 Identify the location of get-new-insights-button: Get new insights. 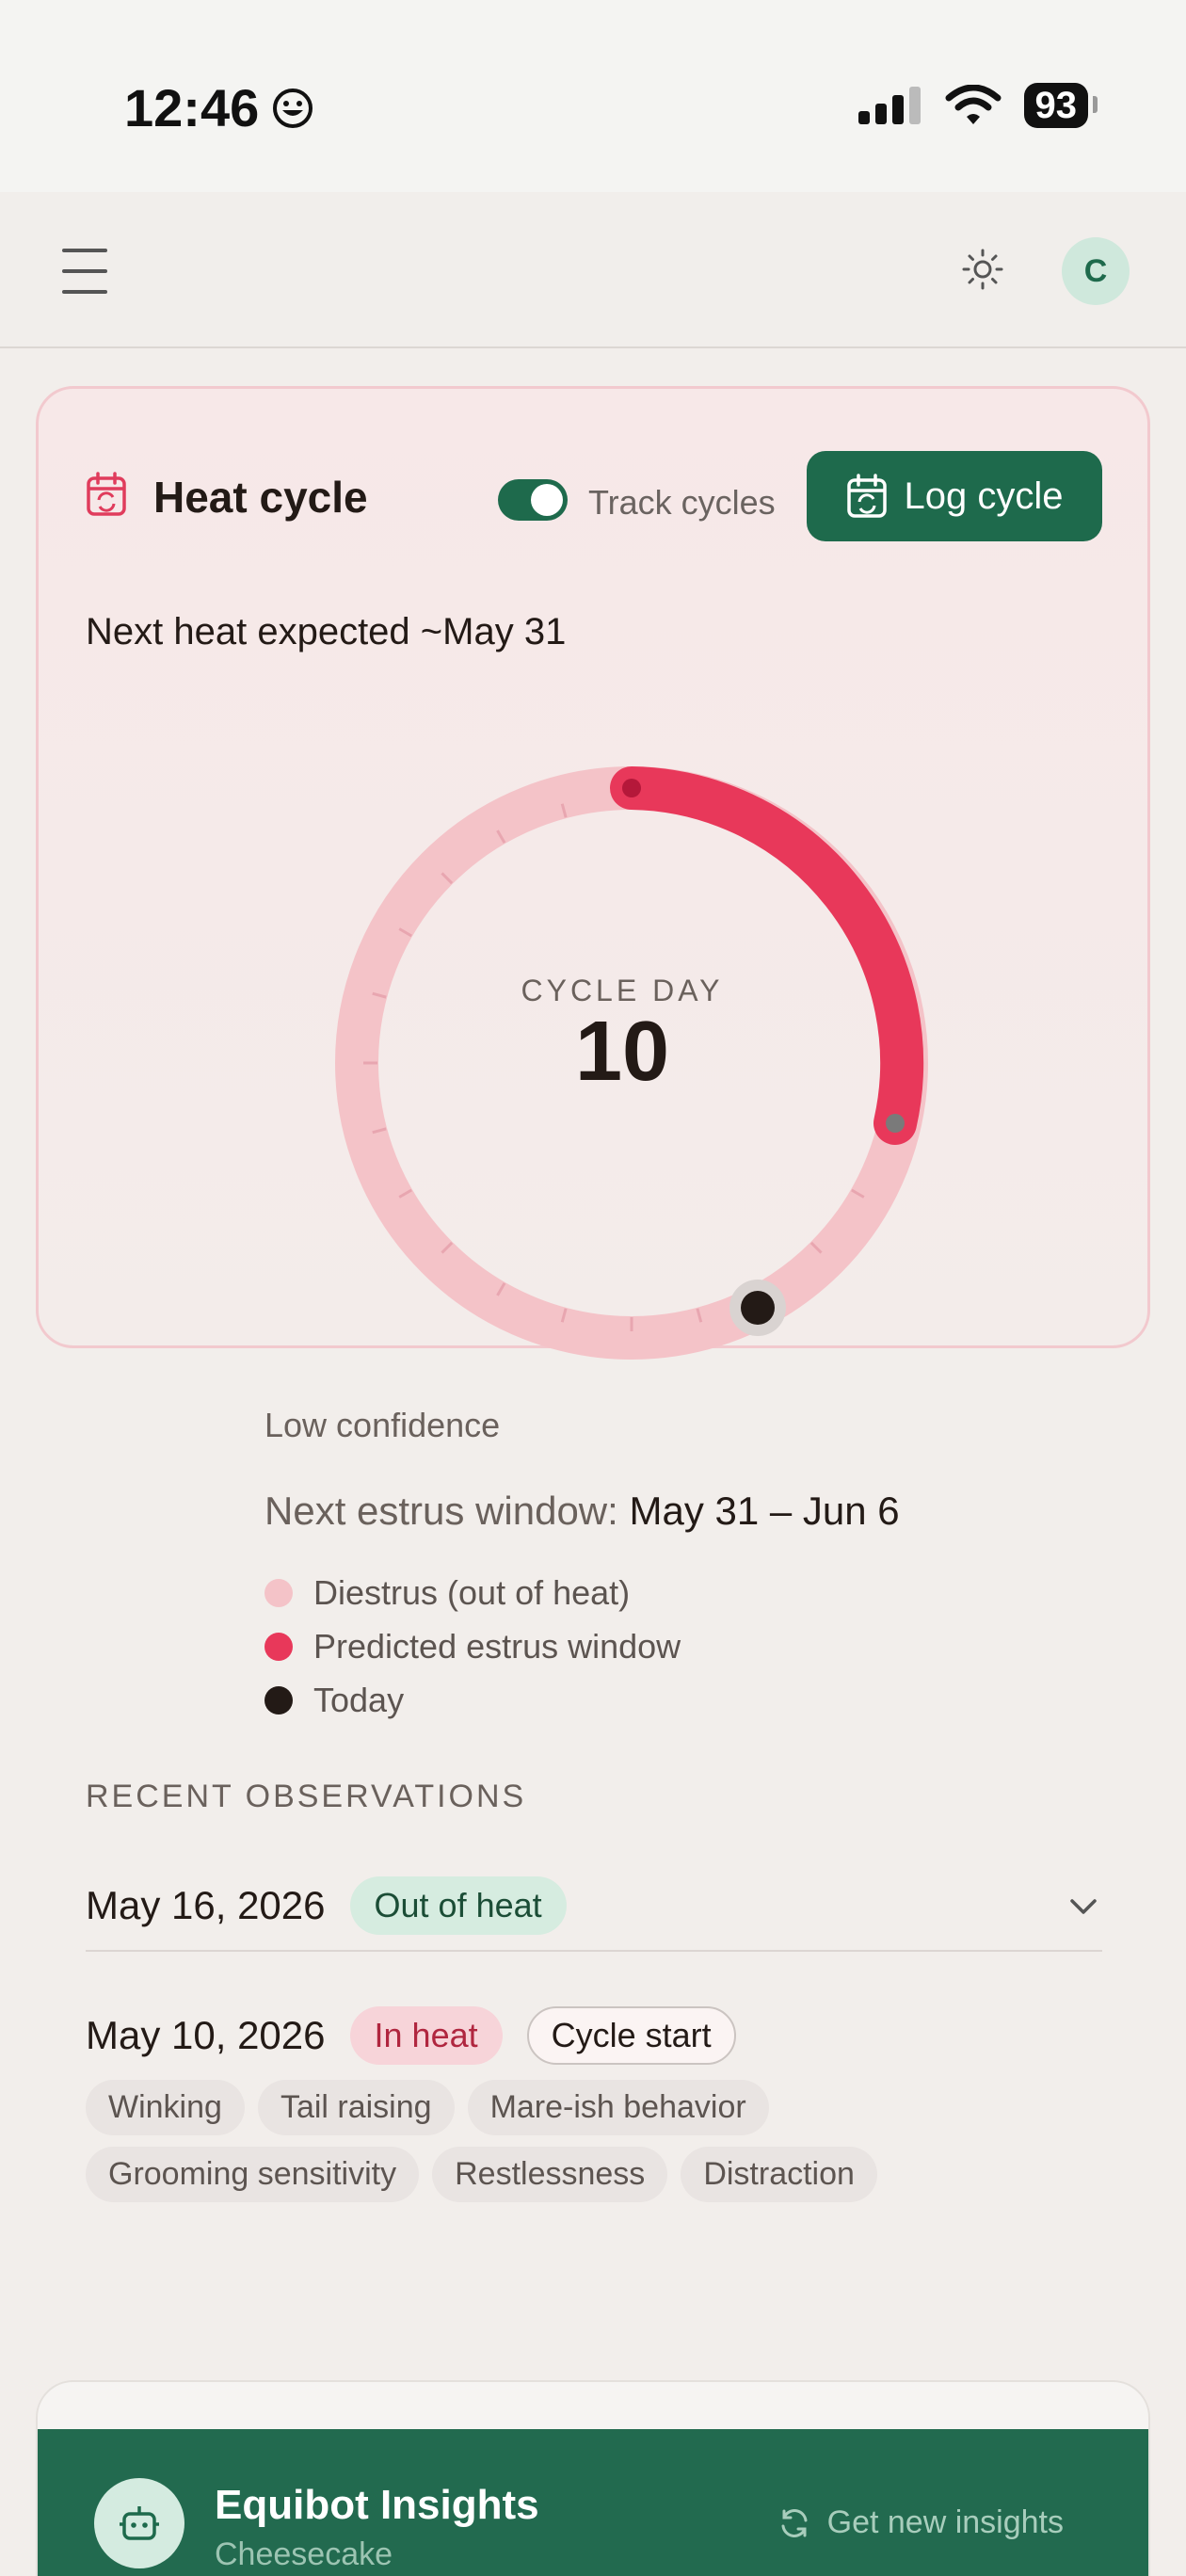
(920, 2522).